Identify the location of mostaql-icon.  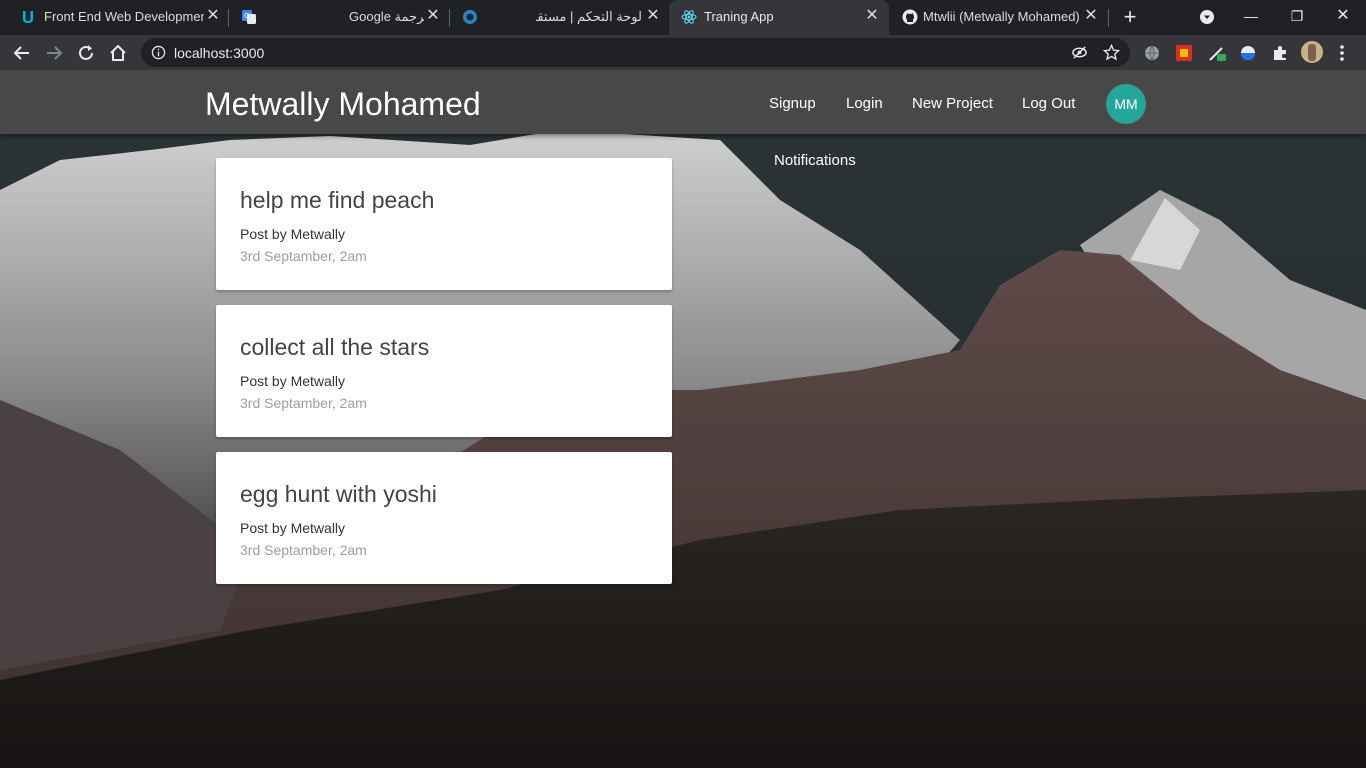
(470, 17).